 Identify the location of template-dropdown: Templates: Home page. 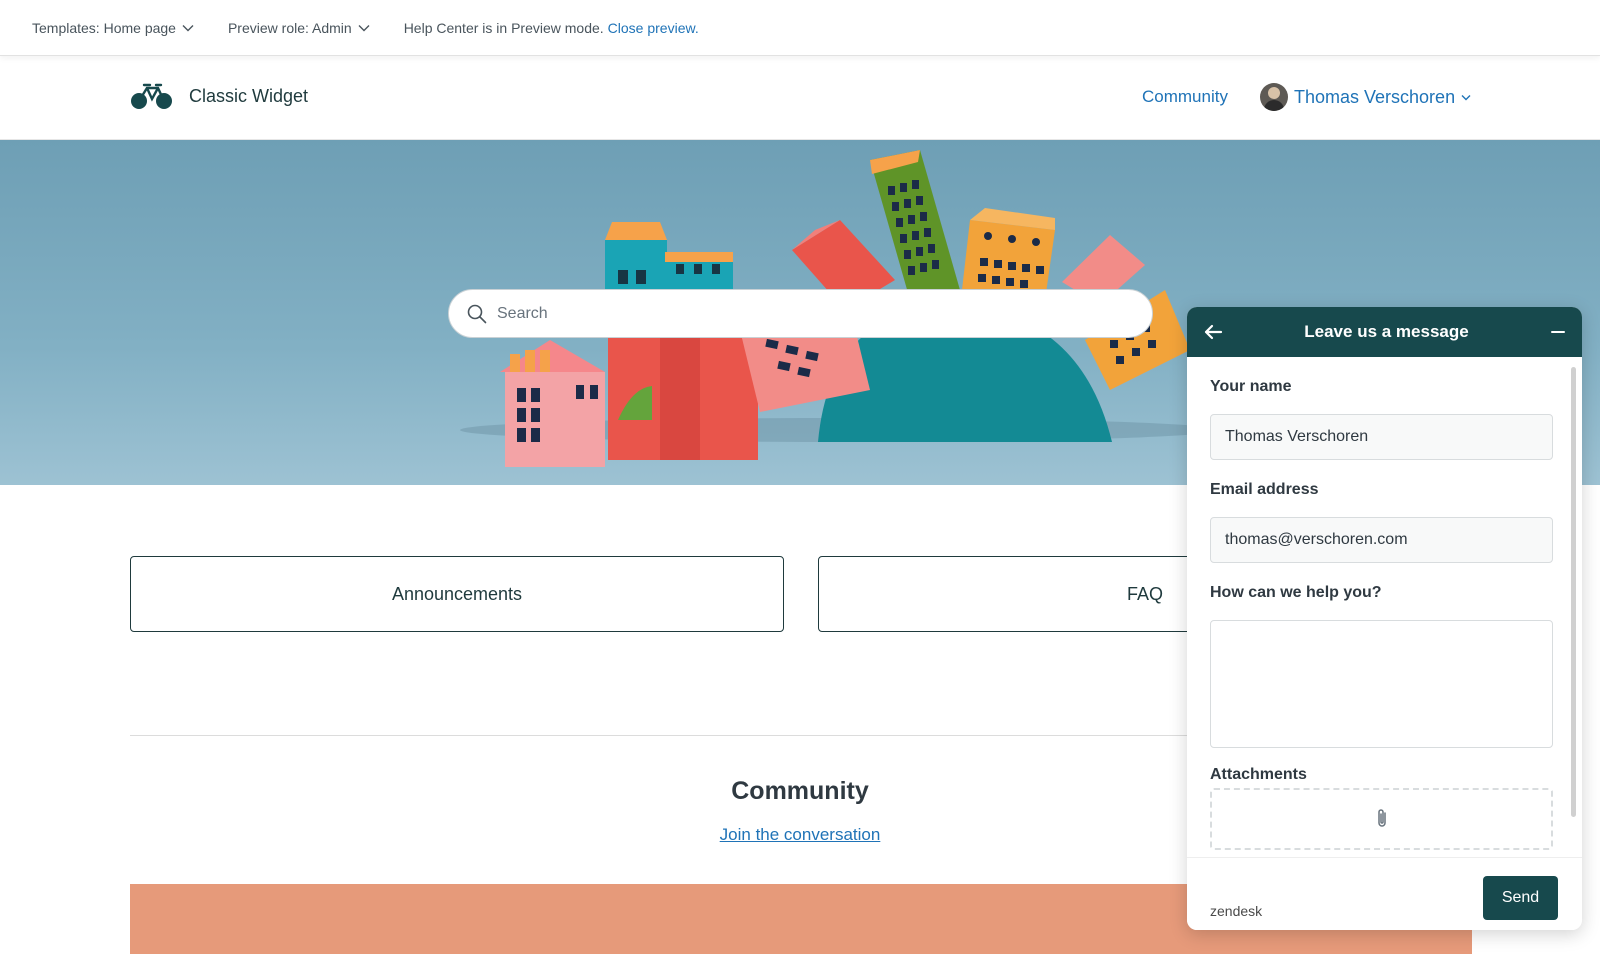
(113, 28).